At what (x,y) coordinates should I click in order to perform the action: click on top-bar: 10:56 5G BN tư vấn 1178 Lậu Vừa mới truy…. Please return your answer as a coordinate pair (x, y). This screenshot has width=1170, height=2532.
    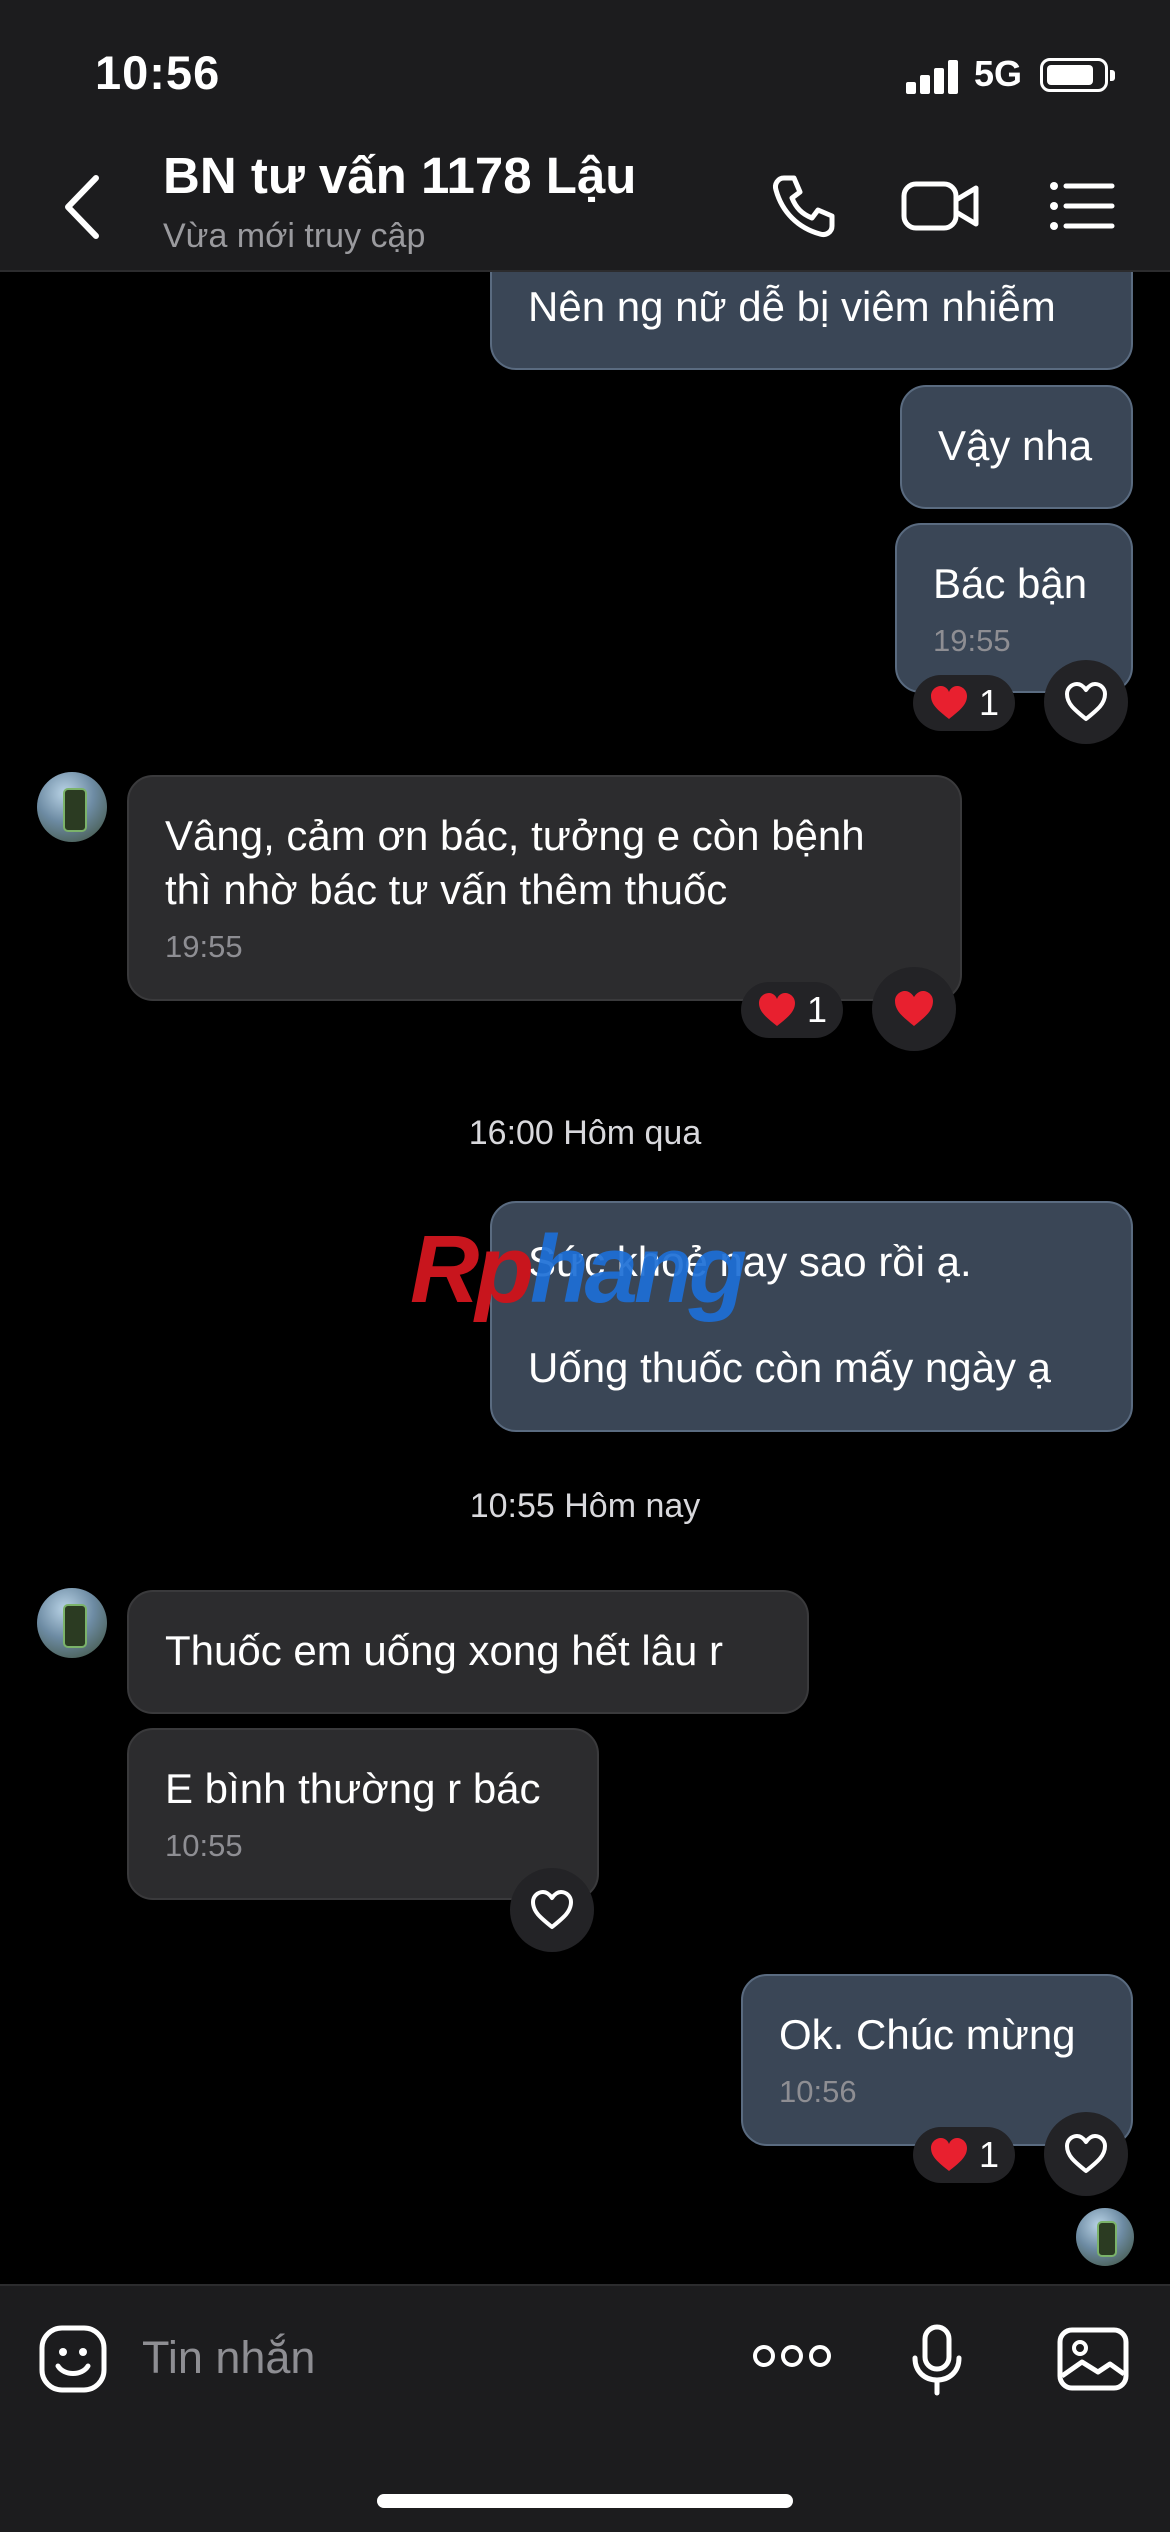
    Looking at the image, I should click on (585, 136).